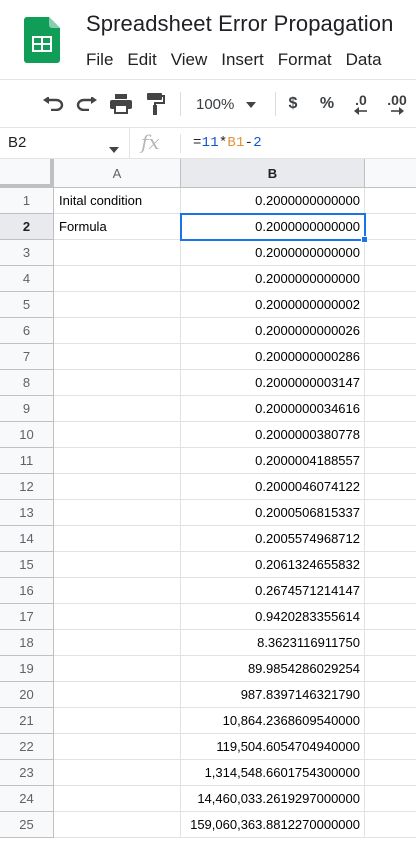  Describe the element at coordinates (228, 104) in the screenshot. I see `zoom-select: 100%` at that location.